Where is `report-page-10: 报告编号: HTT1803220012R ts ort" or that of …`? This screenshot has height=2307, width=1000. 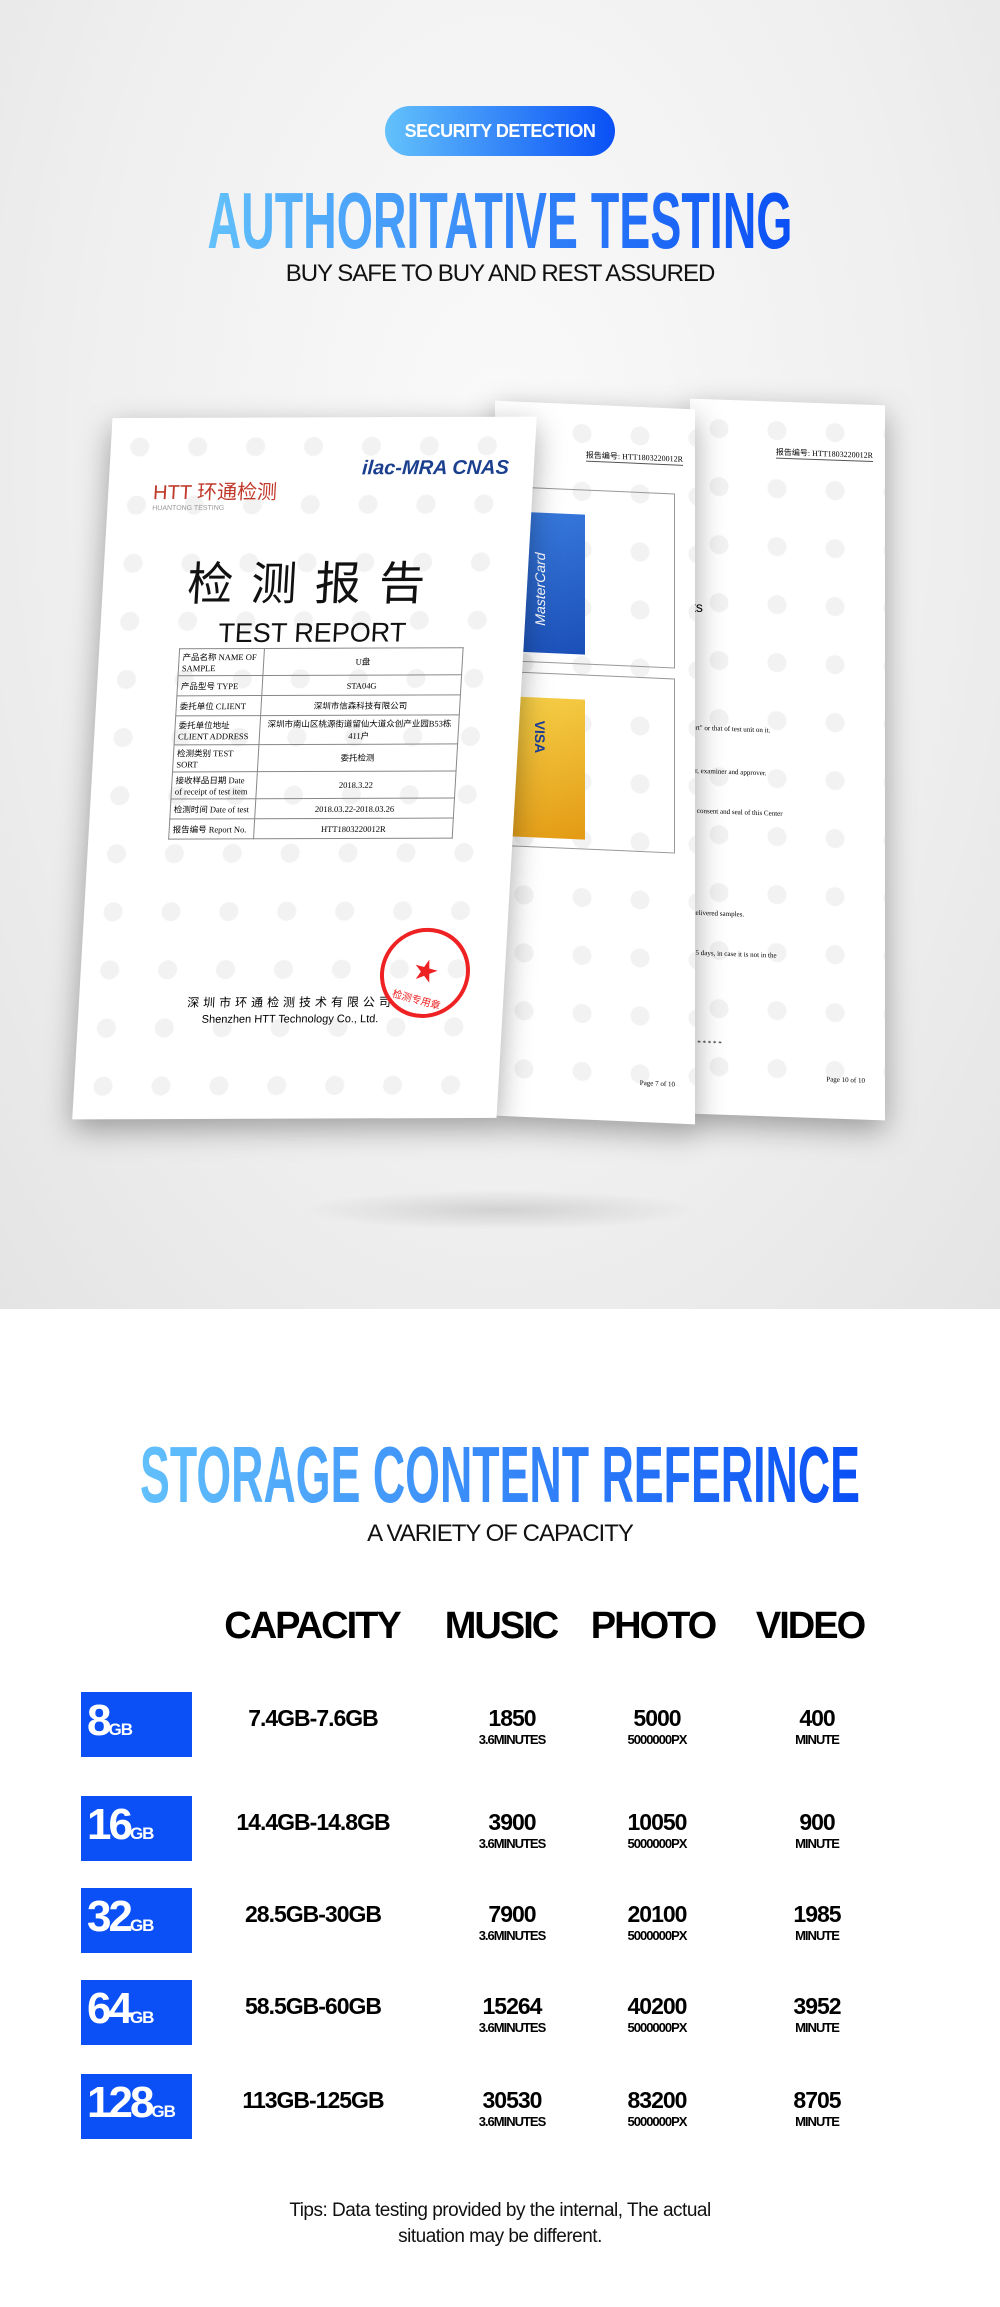 report-page-10: 报告编号: HTT1803220012R ts ort" or that of … is located at coordinates (787, 759).